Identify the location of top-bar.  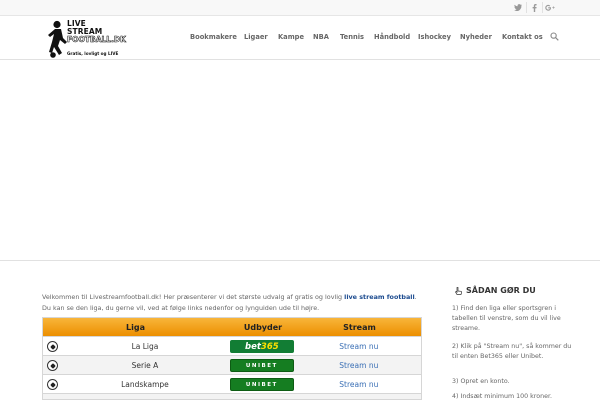
(300, 8).